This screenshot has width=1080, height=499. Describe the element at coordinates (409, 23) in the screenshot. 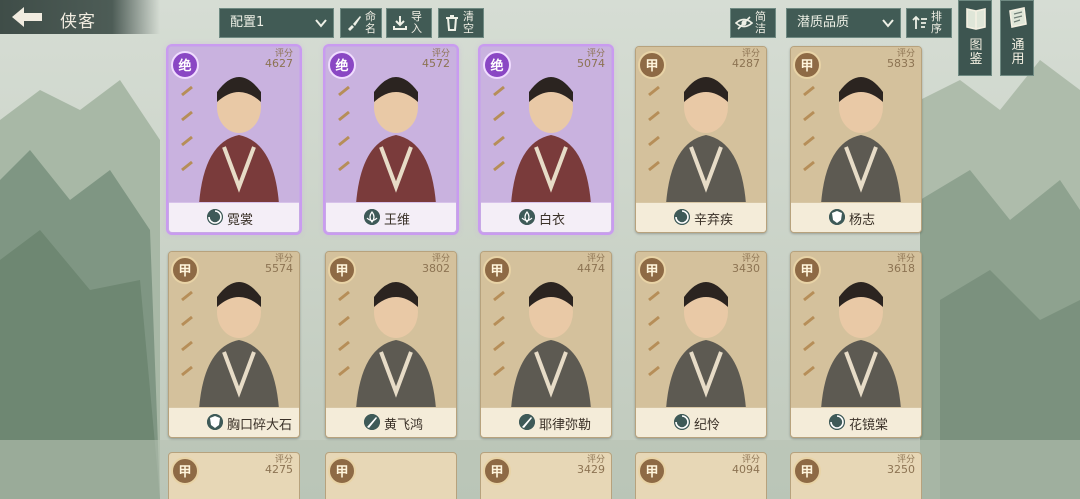

I see `import-button: 导入` at that location.